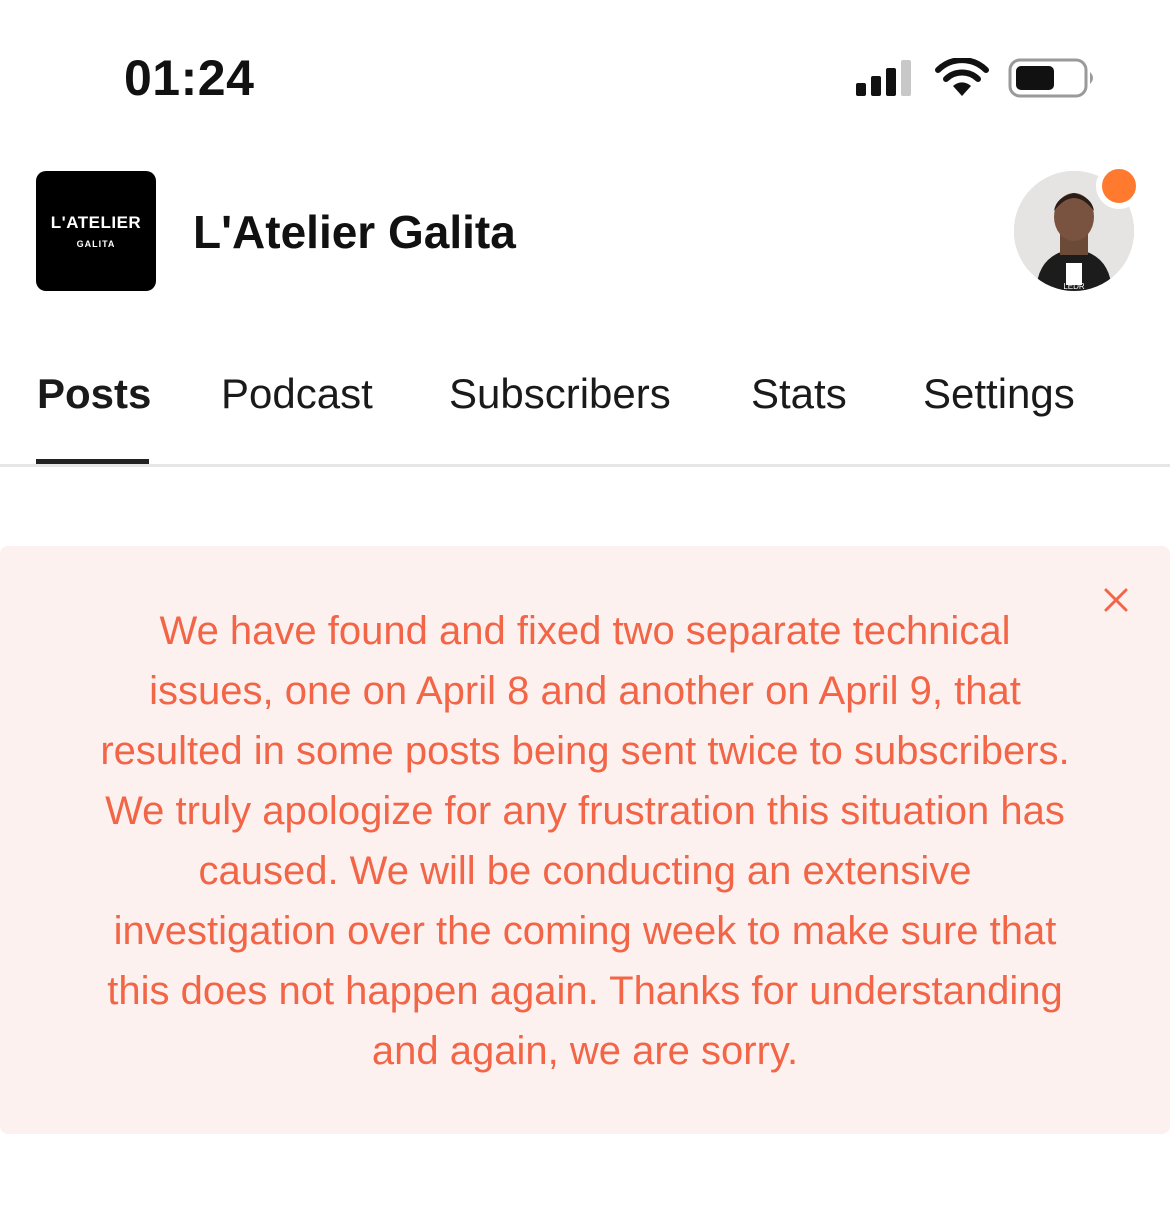 This screenshot has width=1170, height=1228. What do you see at coordinates (560, 394) in the screenshot?
I see `tab-subscribers: Subscribers` at bounding box center [560, 394].